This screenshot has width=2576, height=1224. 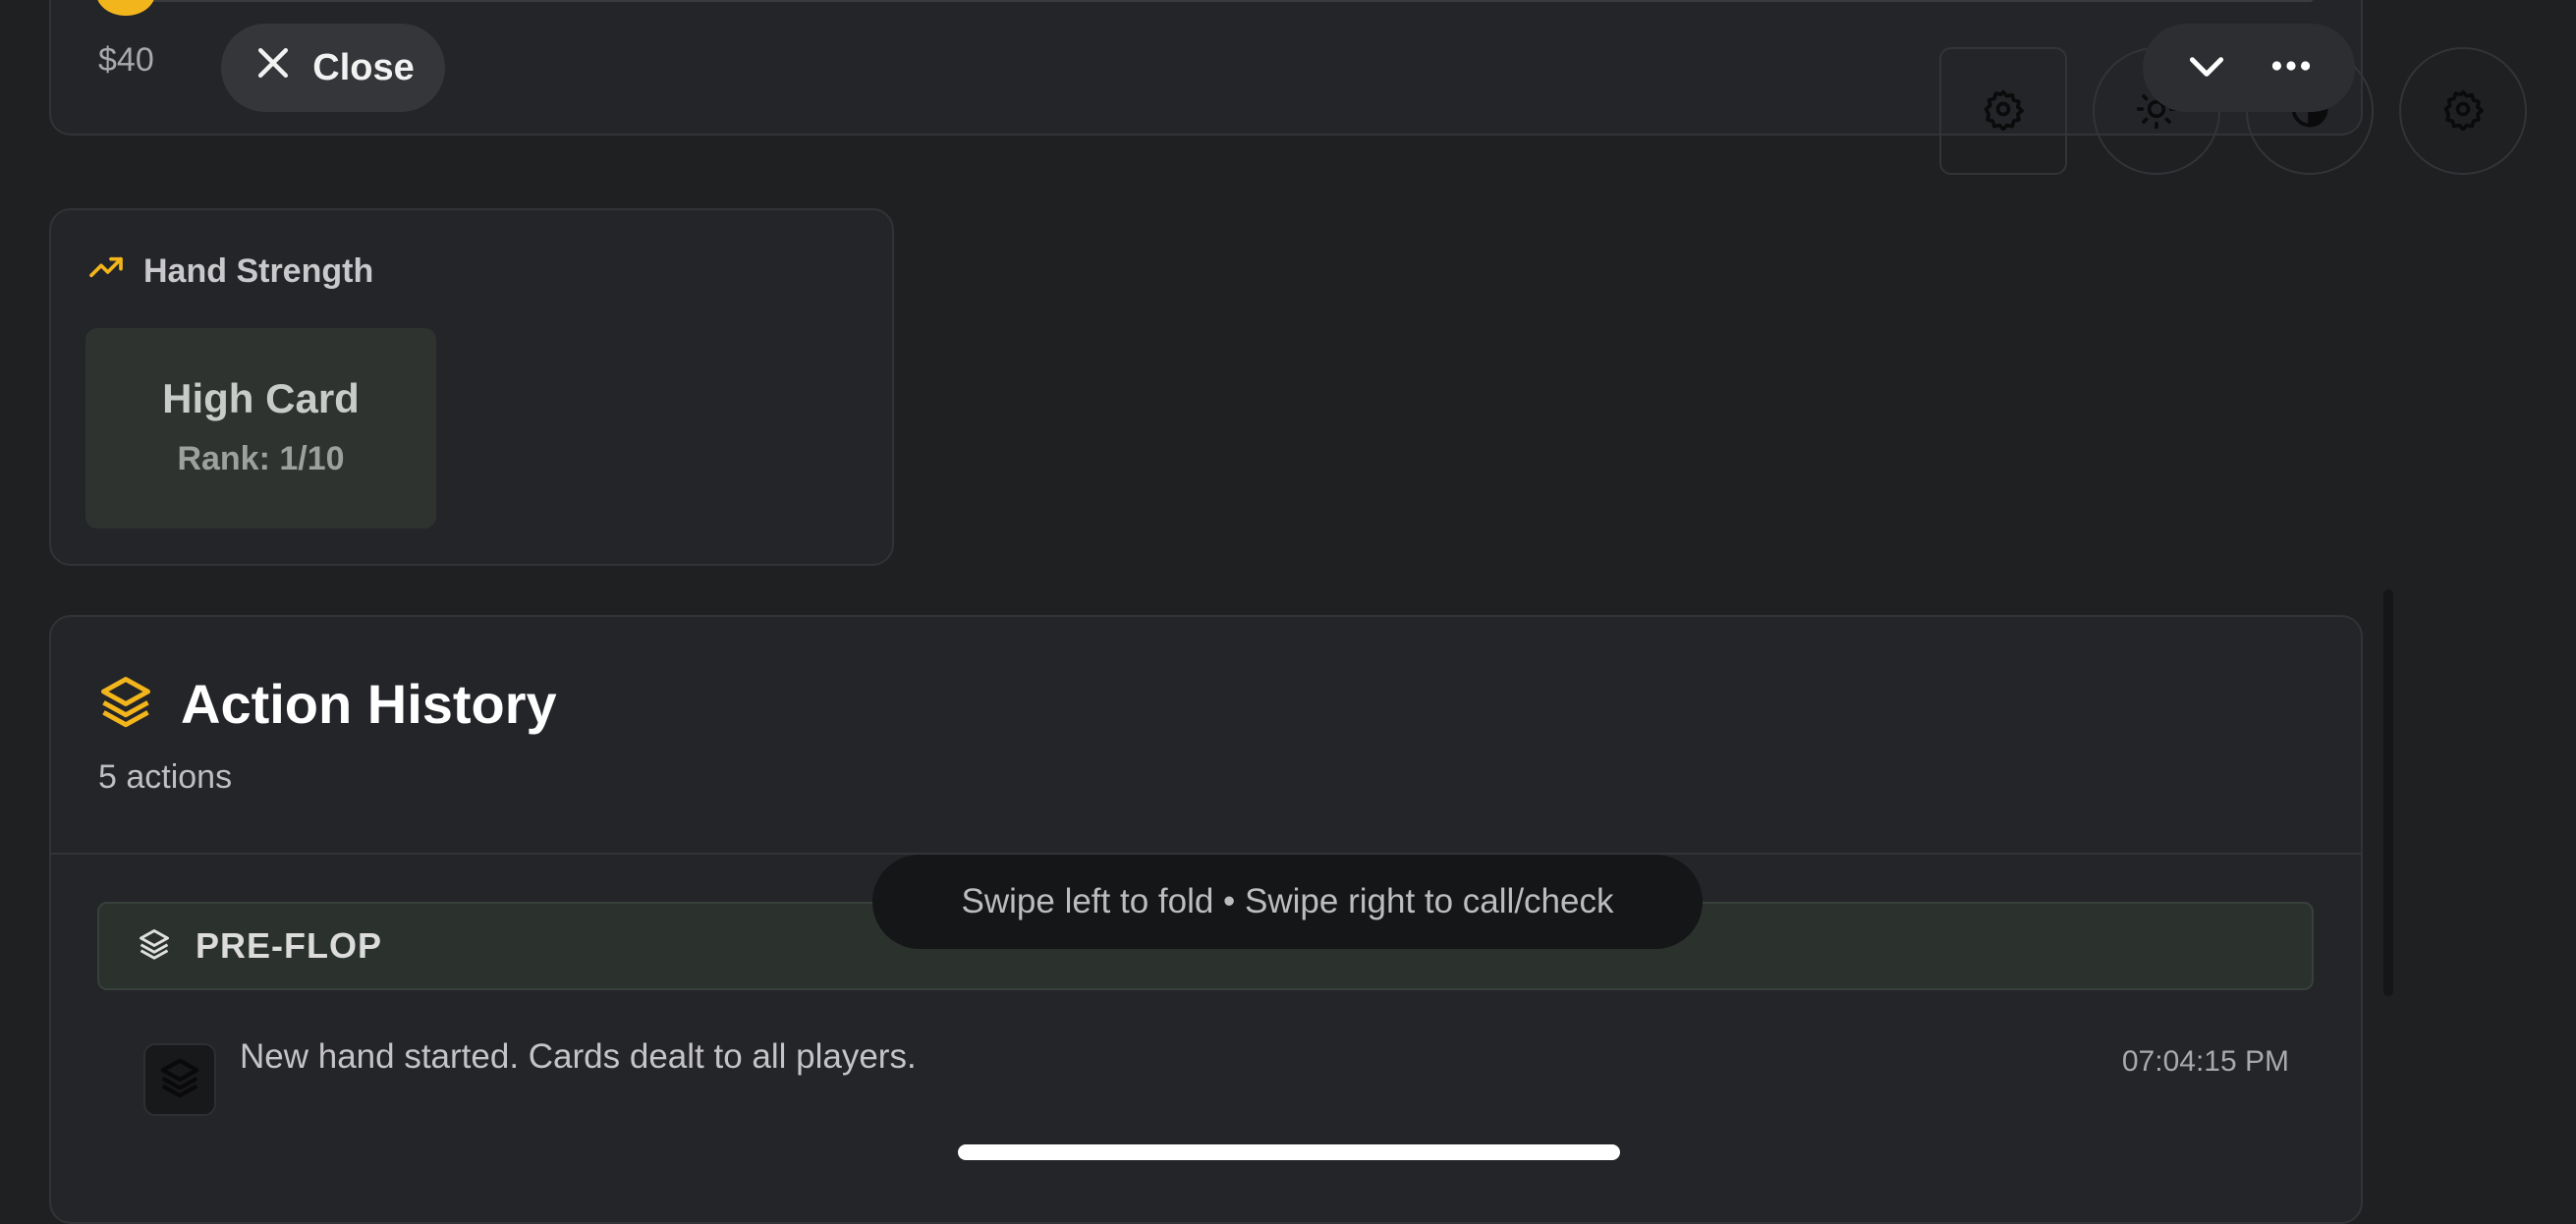 What do you see at coordinates (260, 428) in the screenshot?
I see `hand-rank-box: High Card Rank: 1/10` at bounding box center [260, 428].